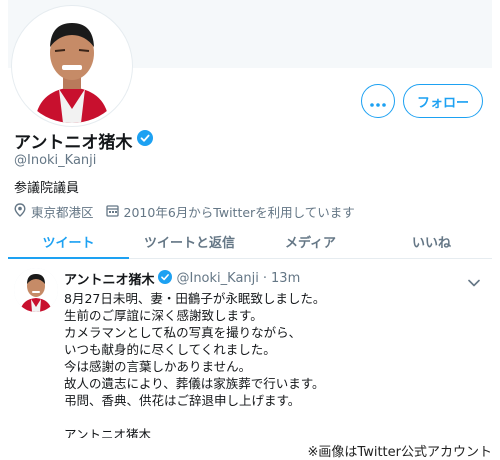  What do you see at coordinates (189, 241) in the screenshot?
I see `tab-tweets-and-replies: ツイートと返信` at bounding box center [189, 241].